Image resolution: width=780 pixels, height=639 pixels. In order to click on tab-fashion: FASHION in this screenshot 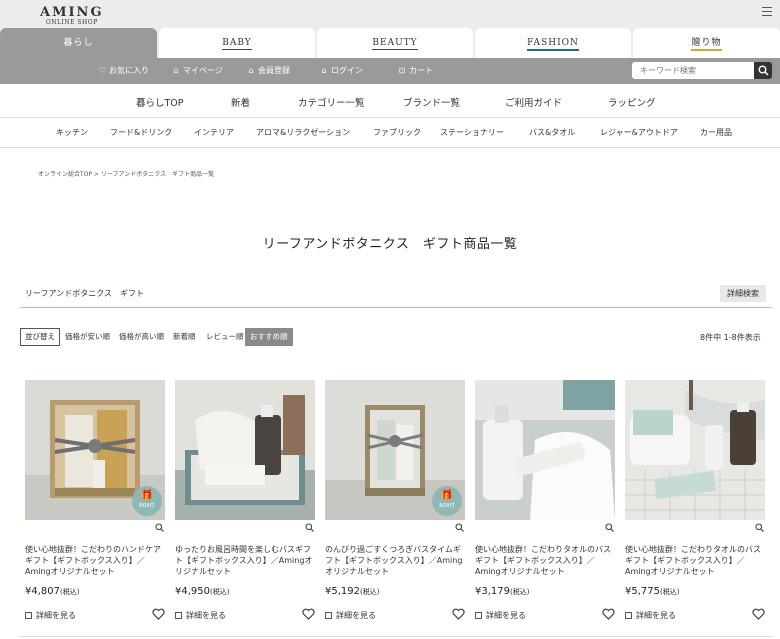, I will do `click(553, 43)`.